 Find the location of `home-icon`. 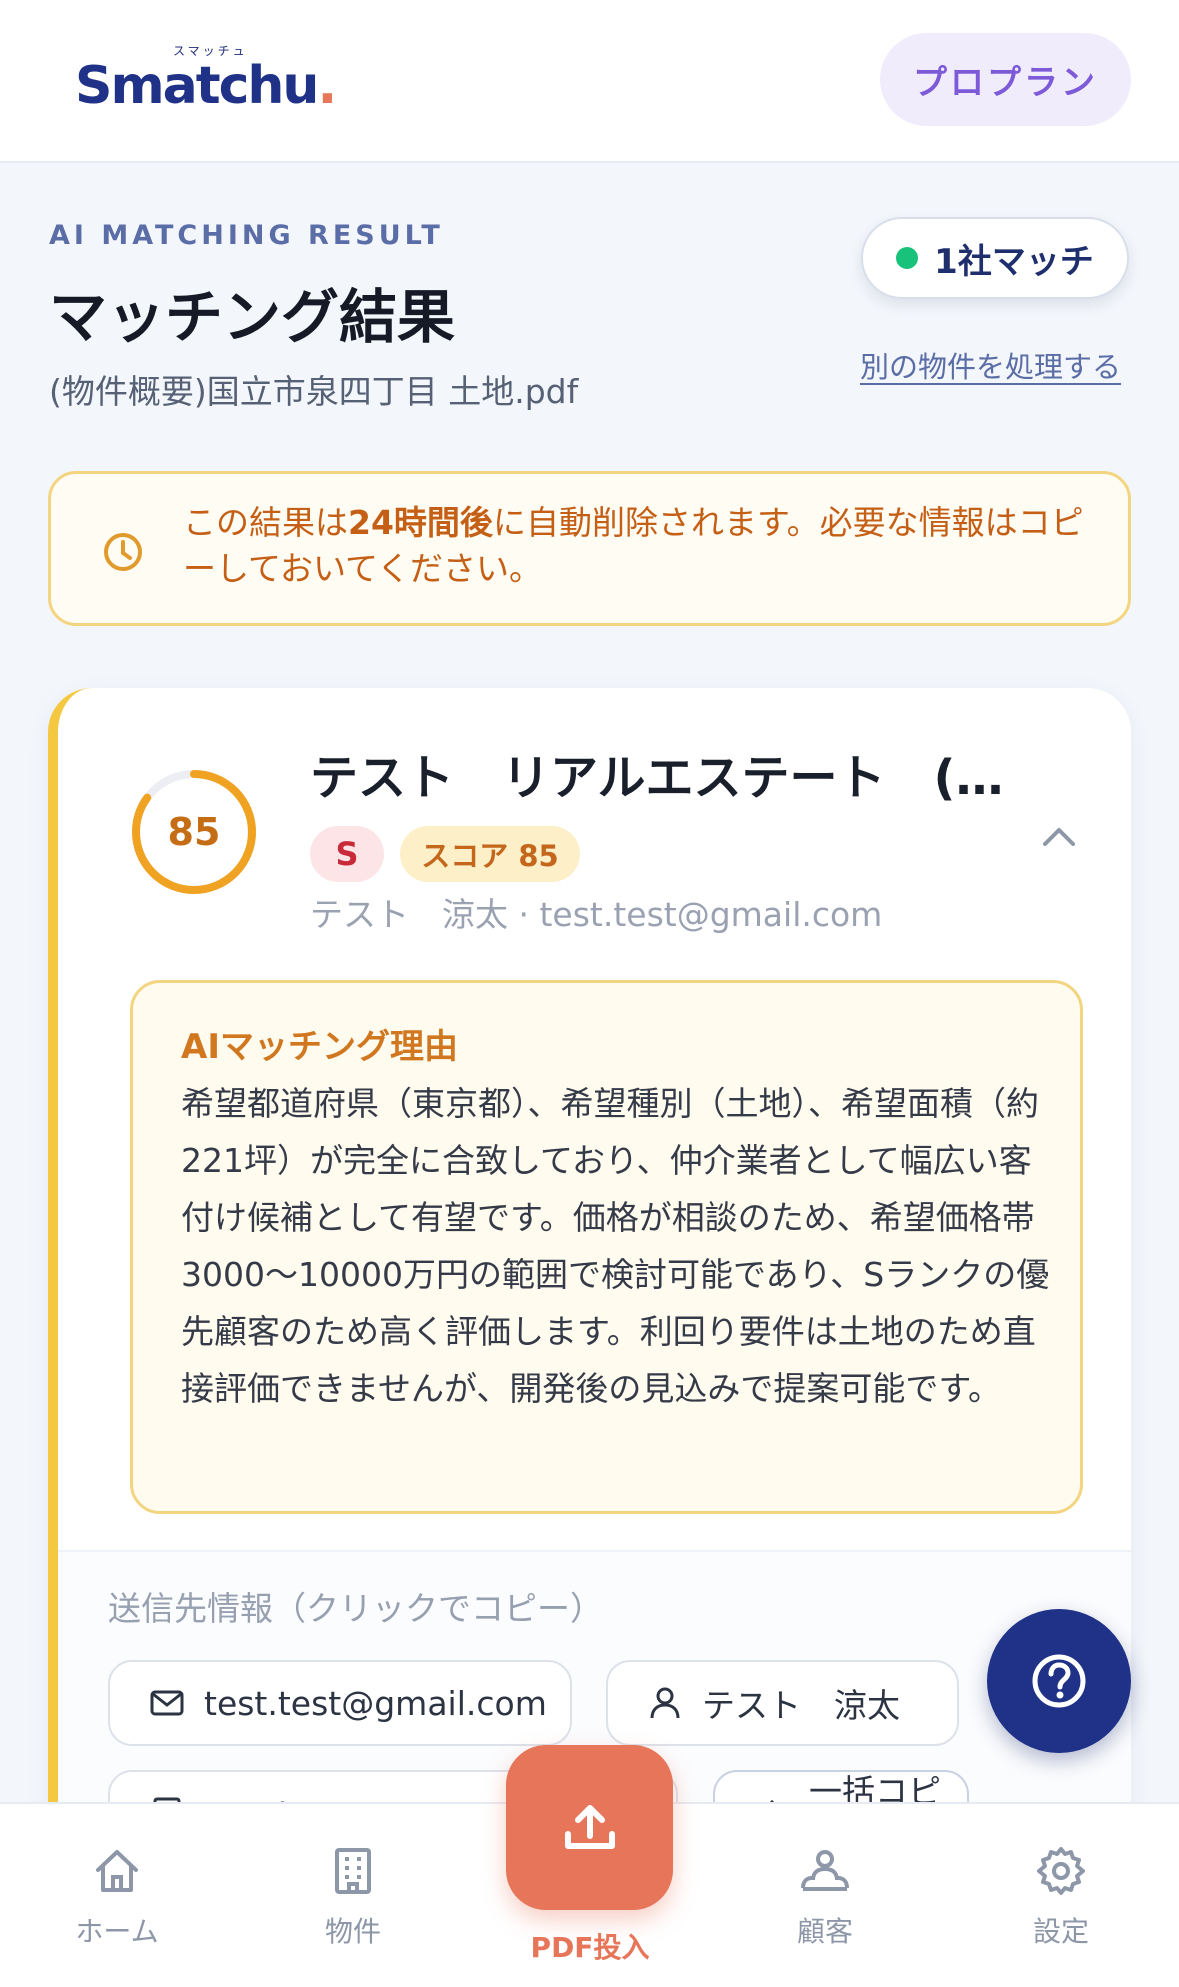

home-icon is located at coordinates (117, 1871).